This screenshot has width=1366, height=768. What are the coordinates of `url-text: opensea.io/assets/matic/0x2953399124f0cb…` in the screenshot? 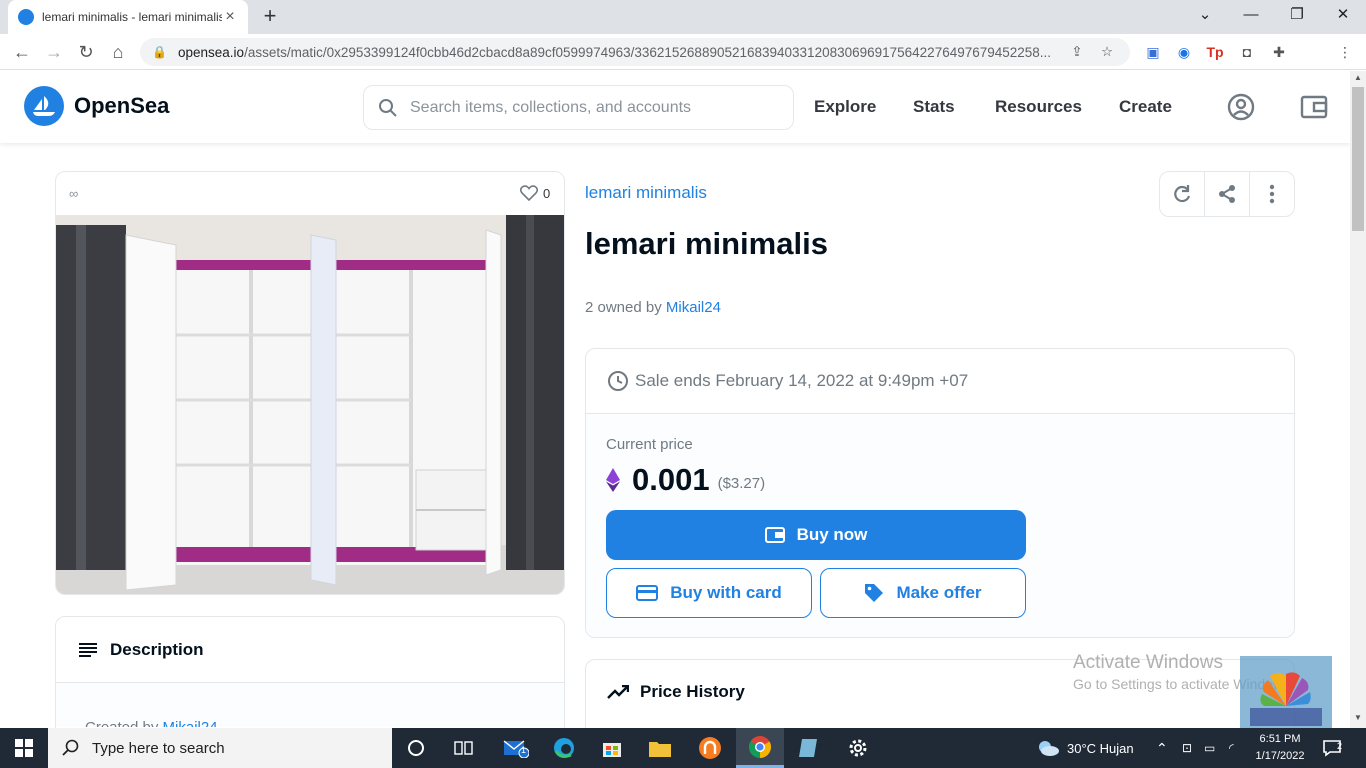 It's located at (618, 52).